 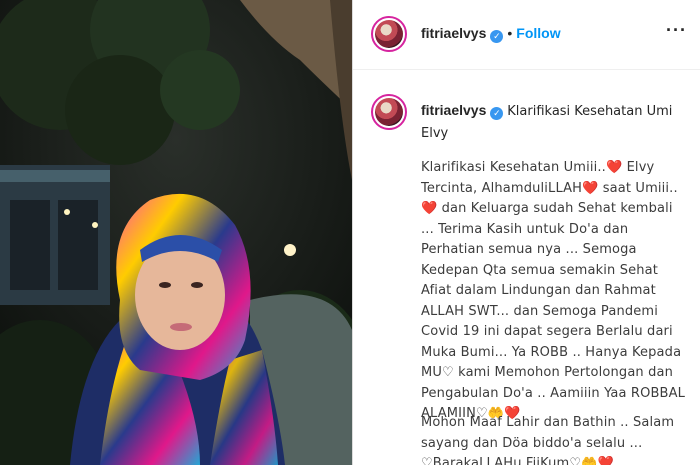 I want to click on header-username: fitriaelvys, so click(x=453, y=33).